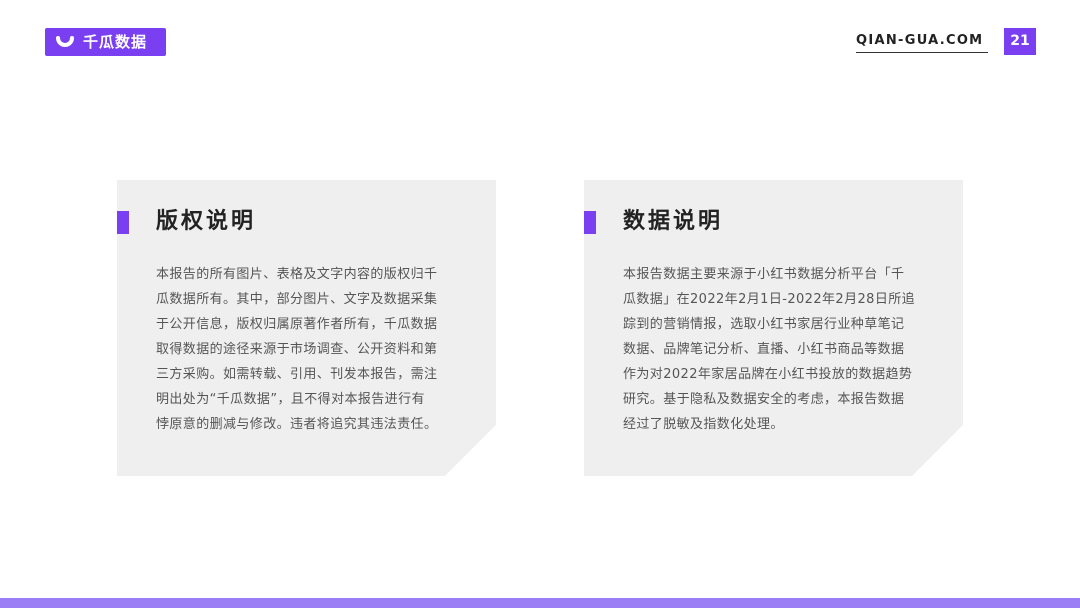  Describe the element at coordinates (290, 399) in the screenshot. I see `copyright-line: 明出处为“千瓜数据”，且不得对本报告进行有` at that location.